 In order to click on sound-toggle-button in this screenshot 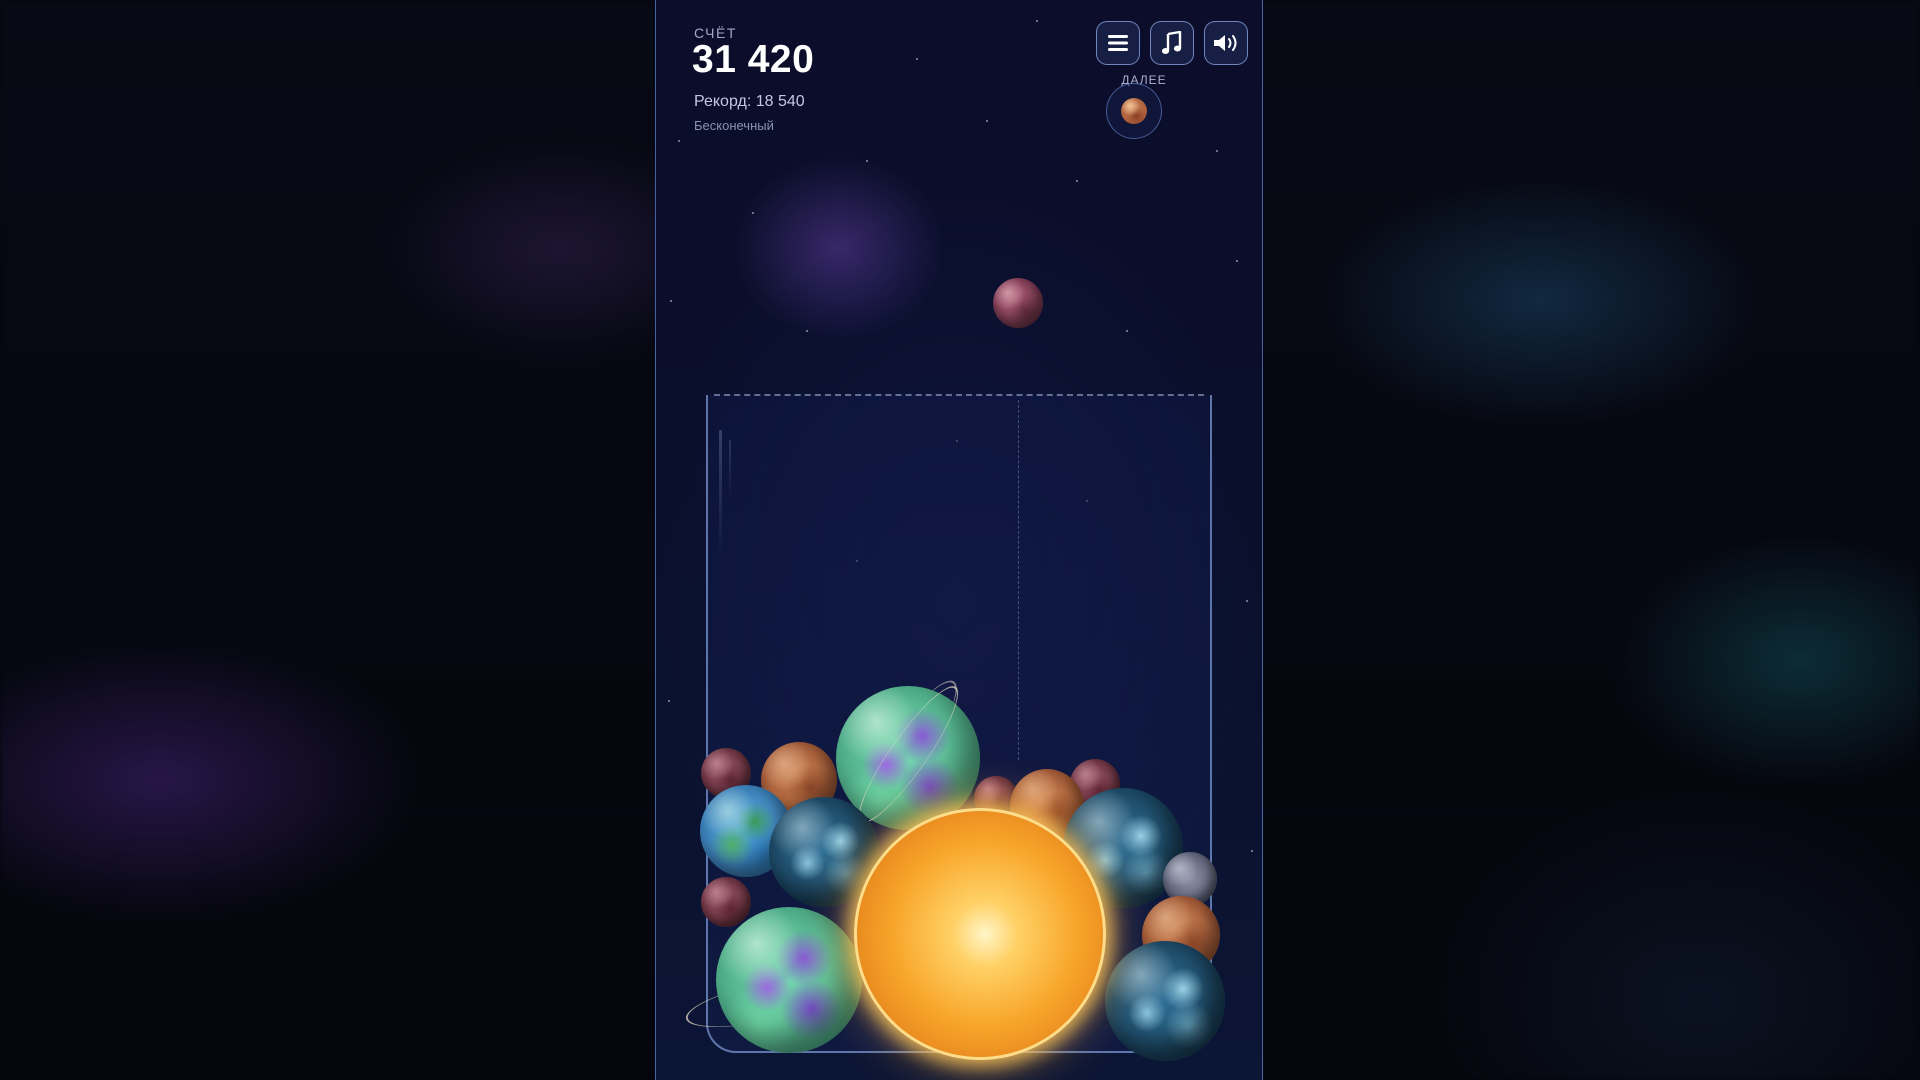, I will do `click(1226, 43)`.